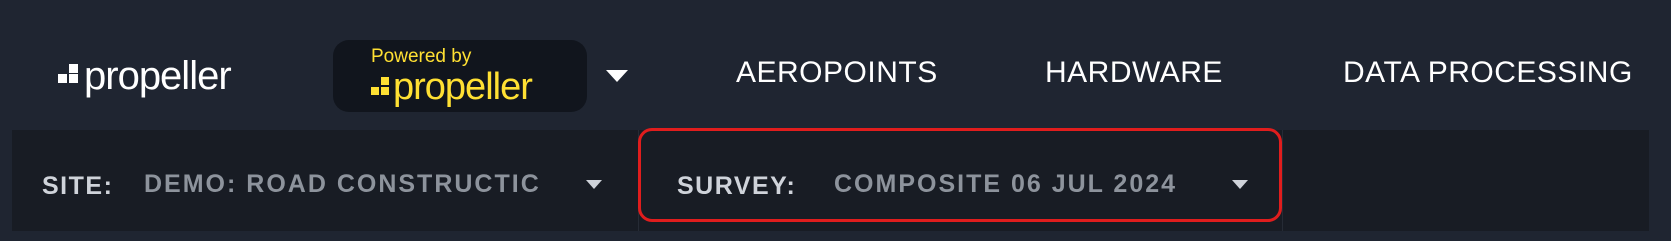 Image resolution: width=1671 pixels, height=241 pixels. I want to click on site-selector-value: DEMO: ROAD CONSTRUCTIC, so click(358, 184).